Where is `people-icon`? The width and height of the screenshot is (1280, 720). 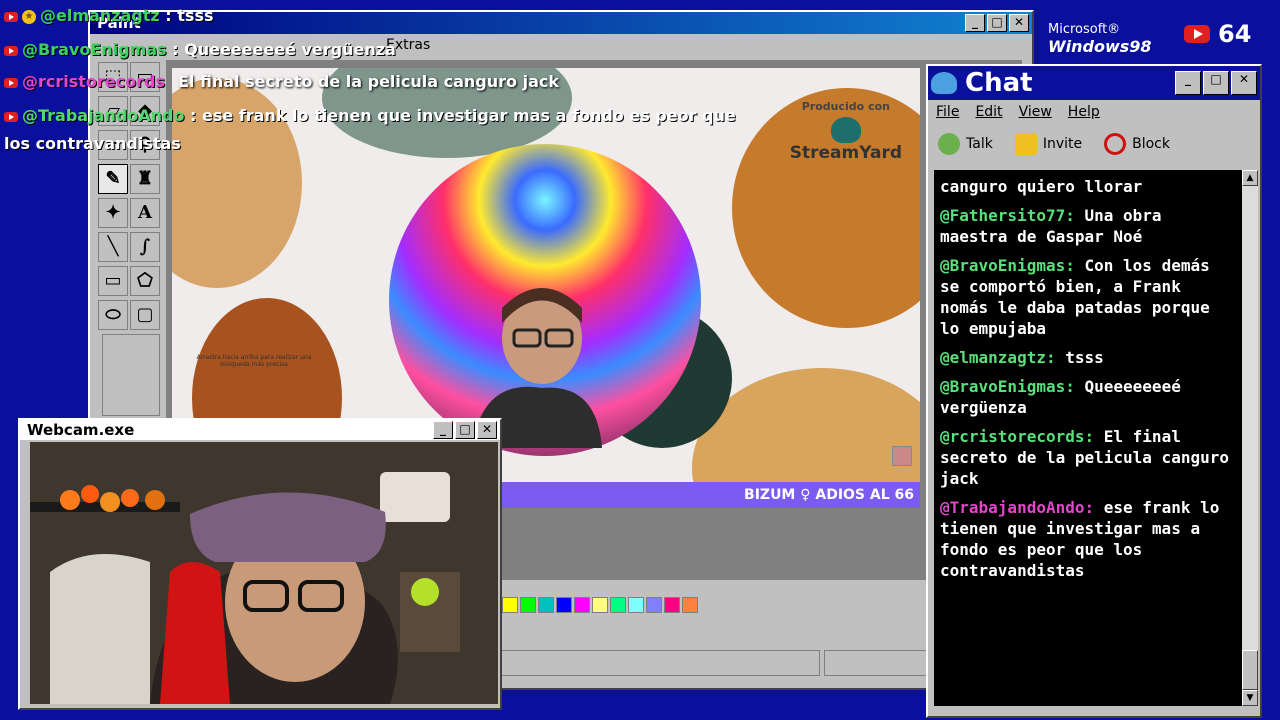
people-icon is located at coordinates (944, 83).